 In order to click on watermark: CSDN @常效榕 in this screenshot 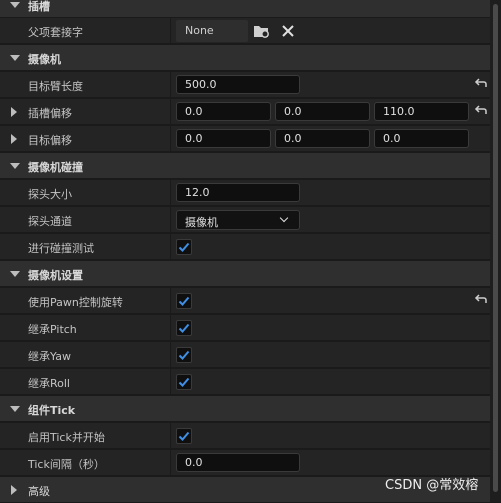, I will do `click(432, 485)`.